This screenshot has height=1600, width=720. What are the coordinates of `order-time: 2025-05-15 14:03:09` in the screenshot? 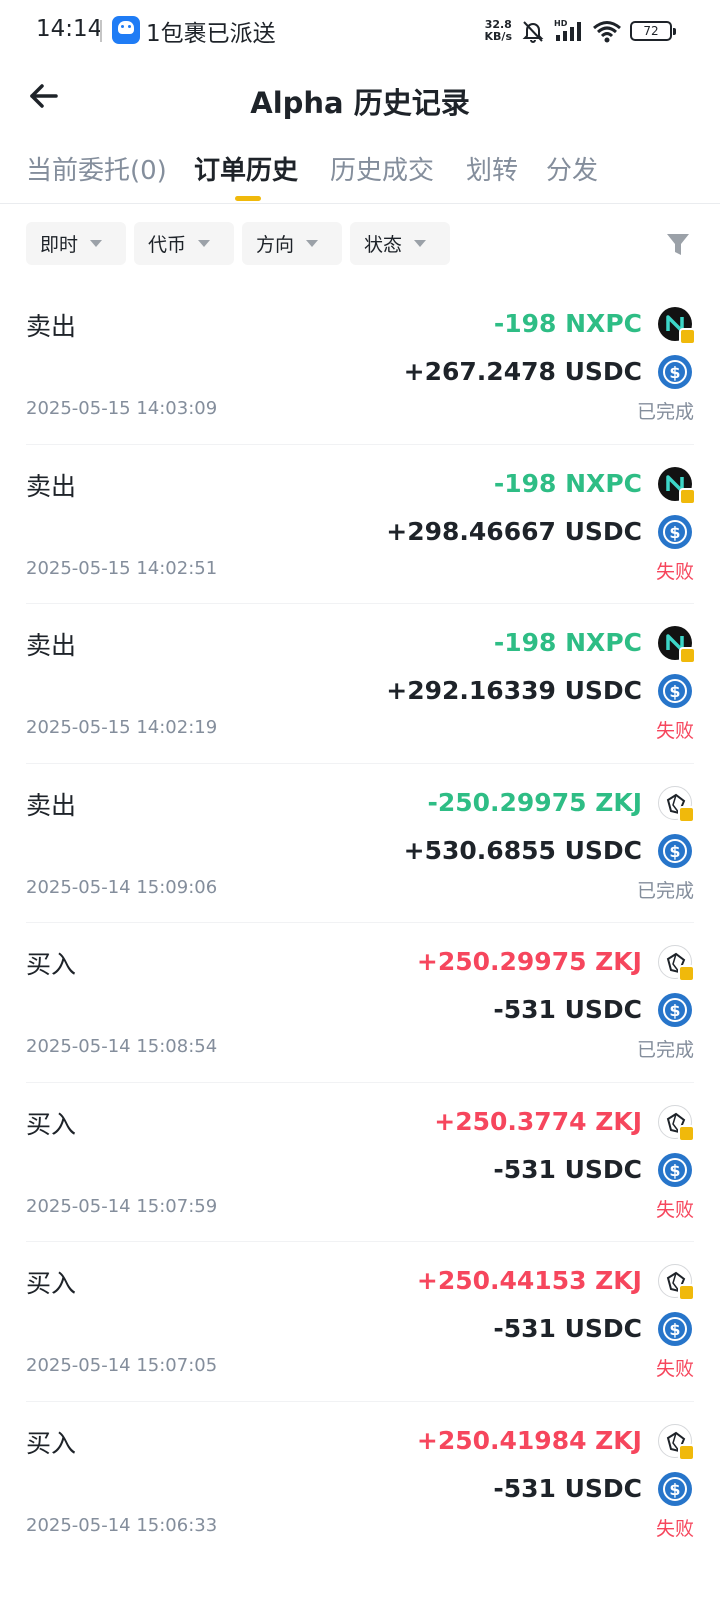 It's located at (122, 408).